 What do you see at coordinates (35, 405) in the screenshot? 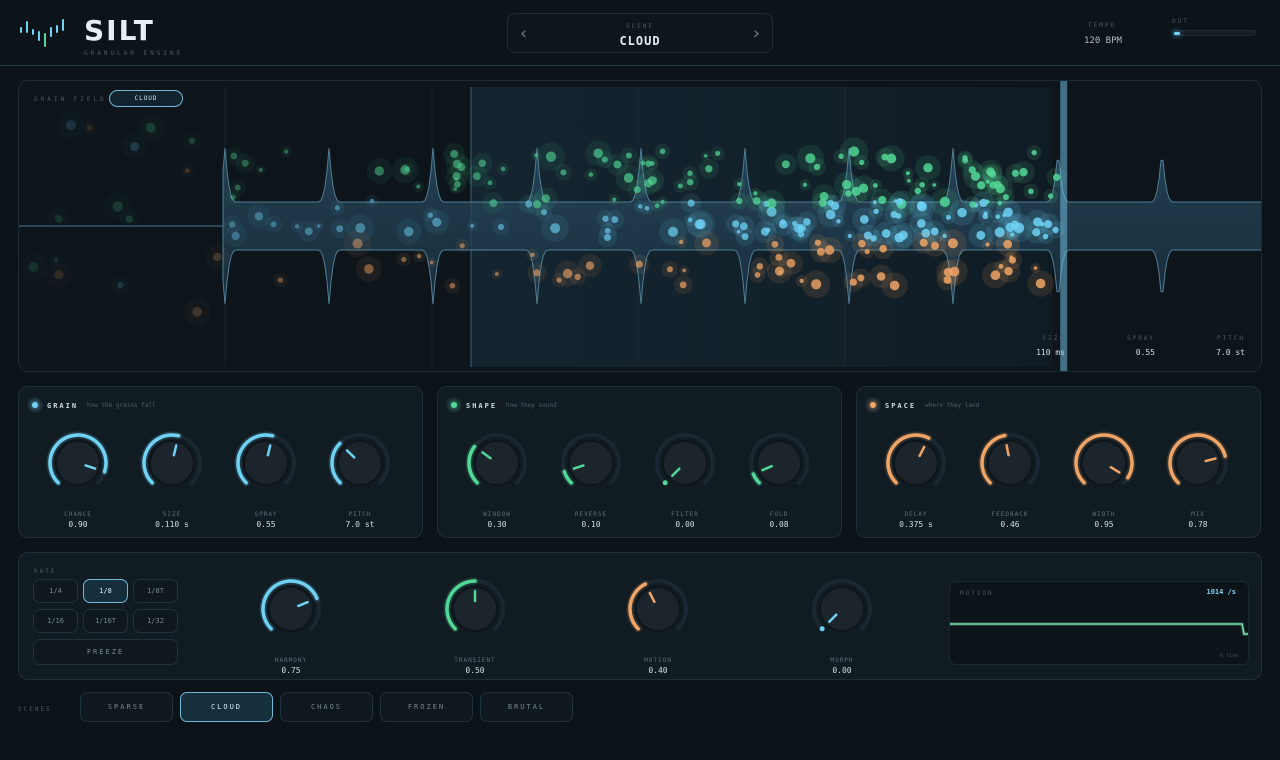
I see `grain-panel-indicator` at bounding box center [35, 405].